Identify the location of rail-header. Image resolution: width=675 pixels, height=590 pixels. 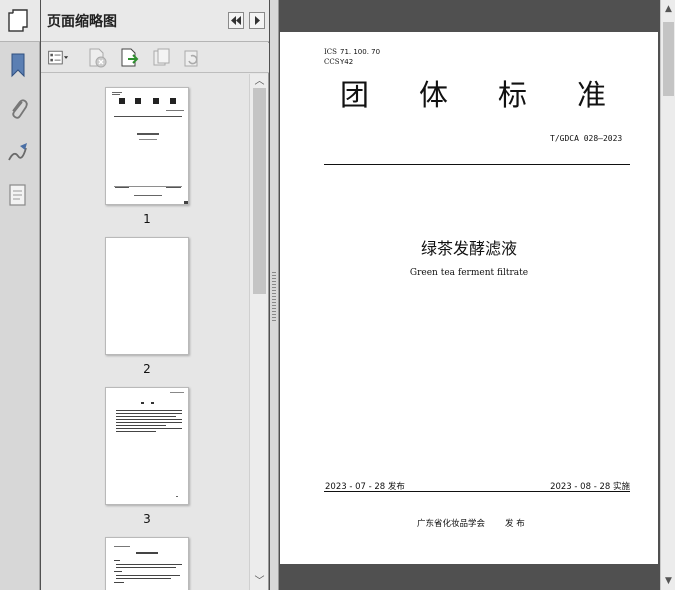
(20, 21).